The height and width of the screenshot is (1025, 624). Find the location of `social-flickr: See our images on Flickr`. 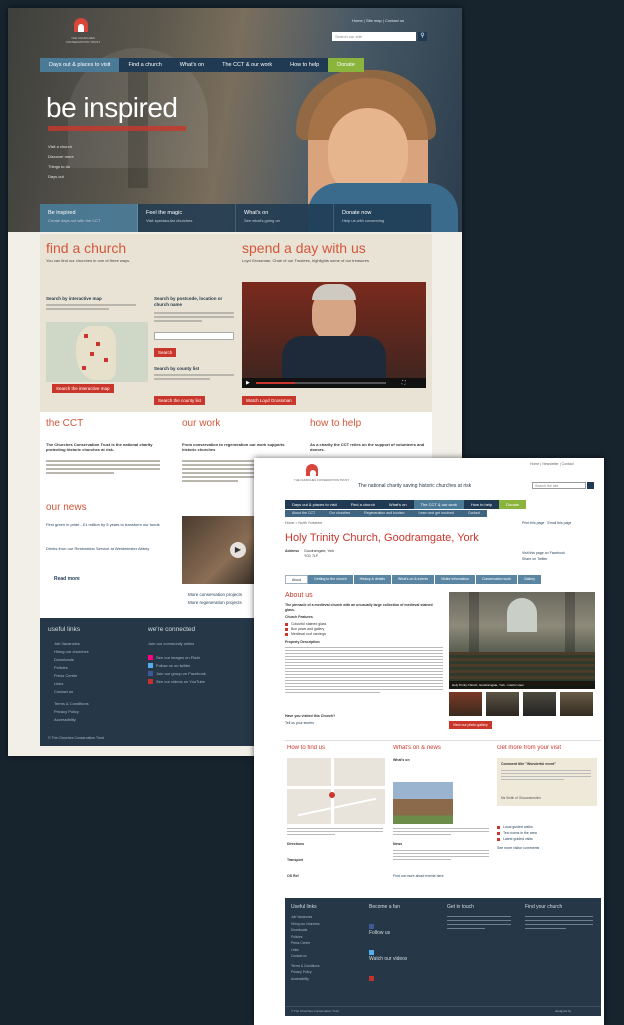

social-flickr: See our images on Flickr is located at coordinates (177, 658).